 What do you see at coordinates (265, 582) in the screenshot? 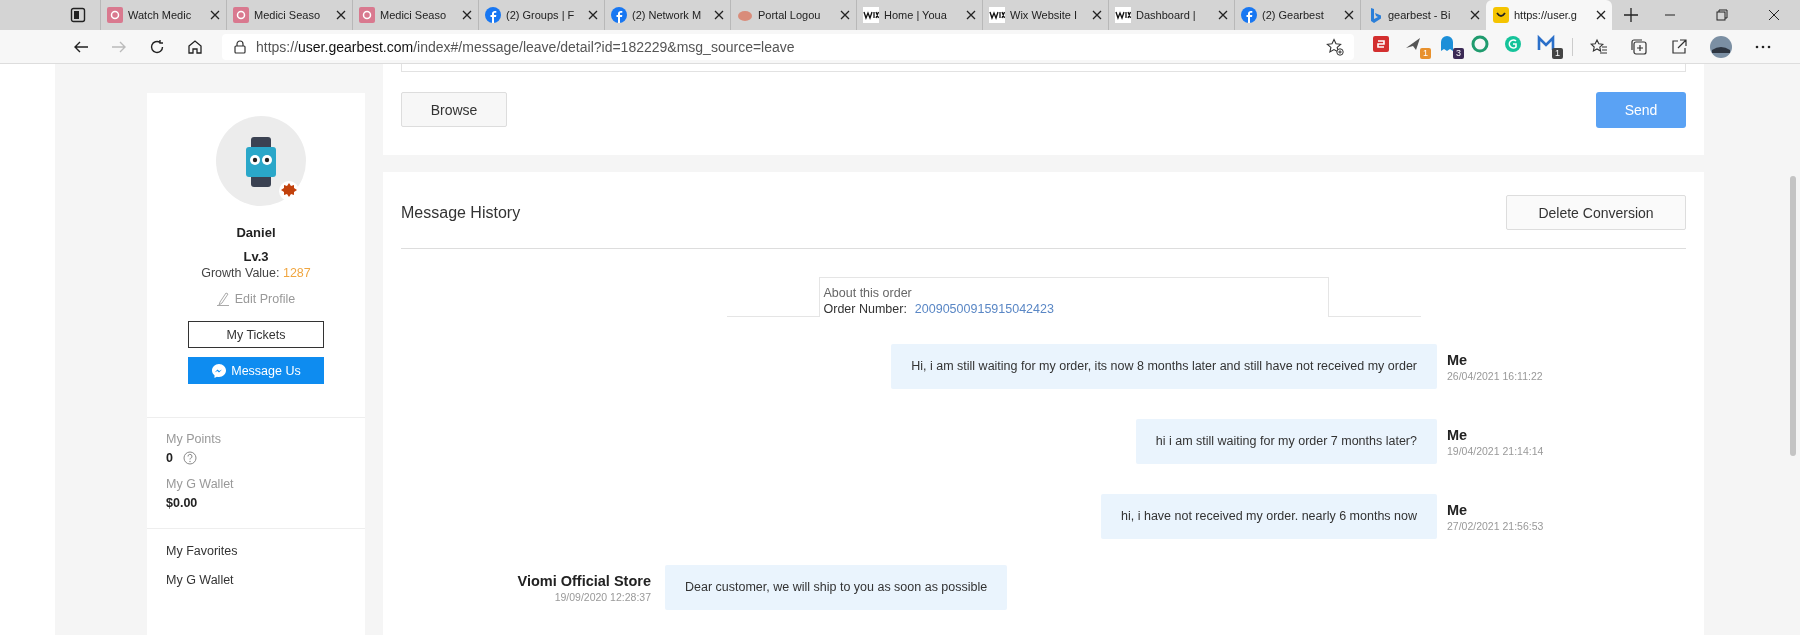
I see `sidebar-link: My G Wallet` at bounding box center [265, 582].